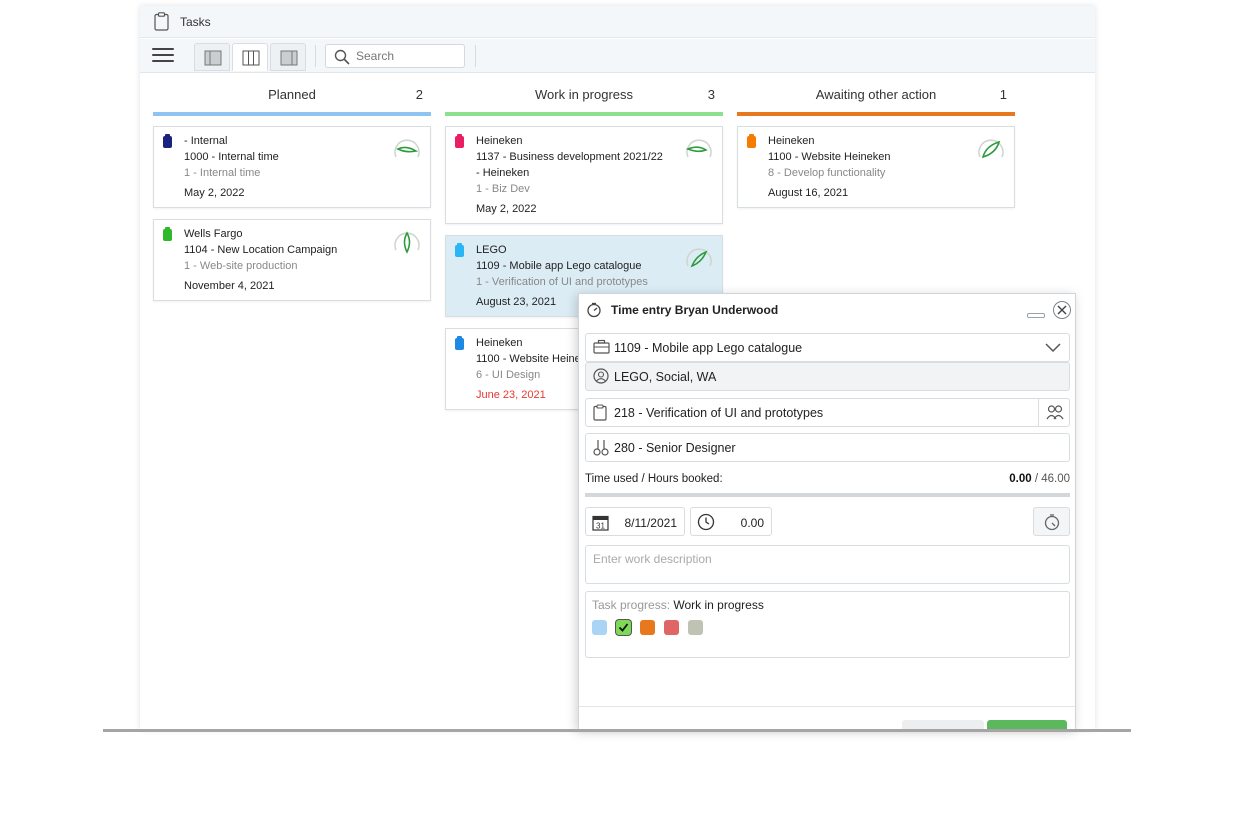 The width and height of the screenshot is (1251, 837). Describe the element at coordinates (408, 56) in the screenshot. I see `search-input` at that location.